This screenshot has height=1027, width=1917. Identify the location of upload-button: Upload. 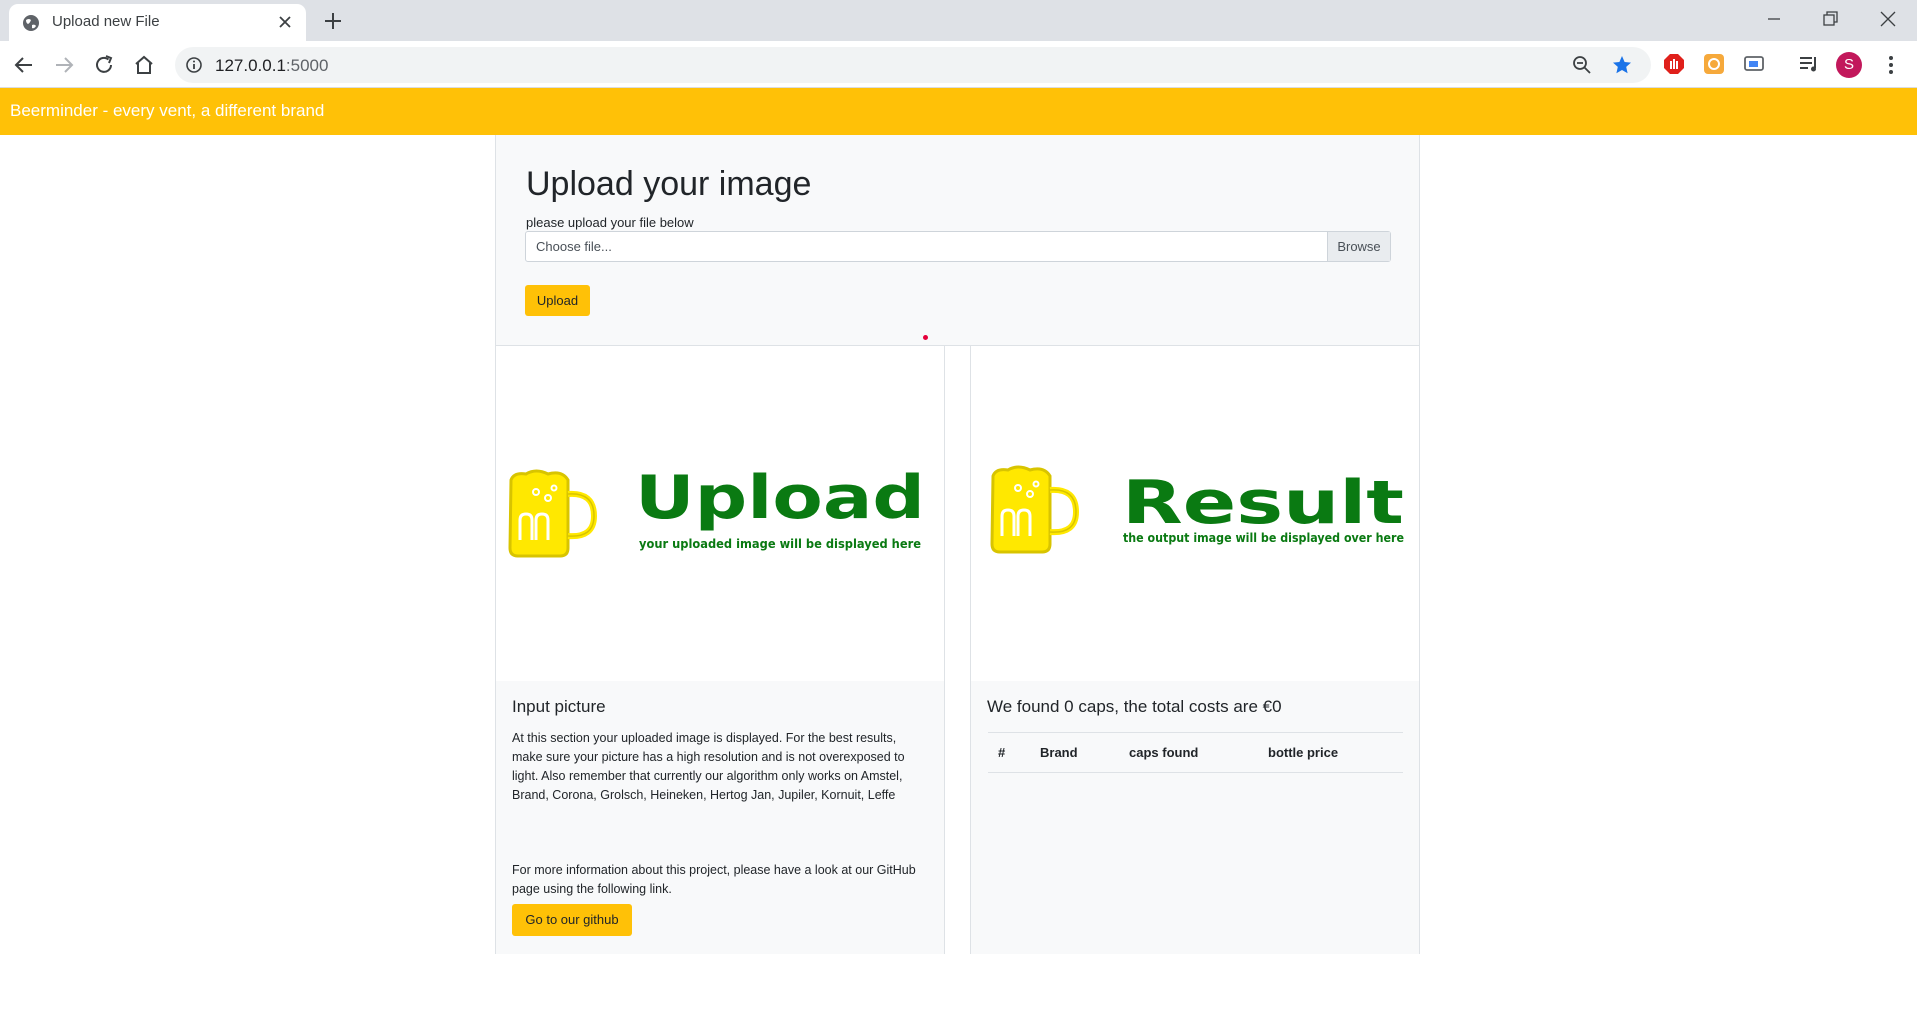
(557, 300).